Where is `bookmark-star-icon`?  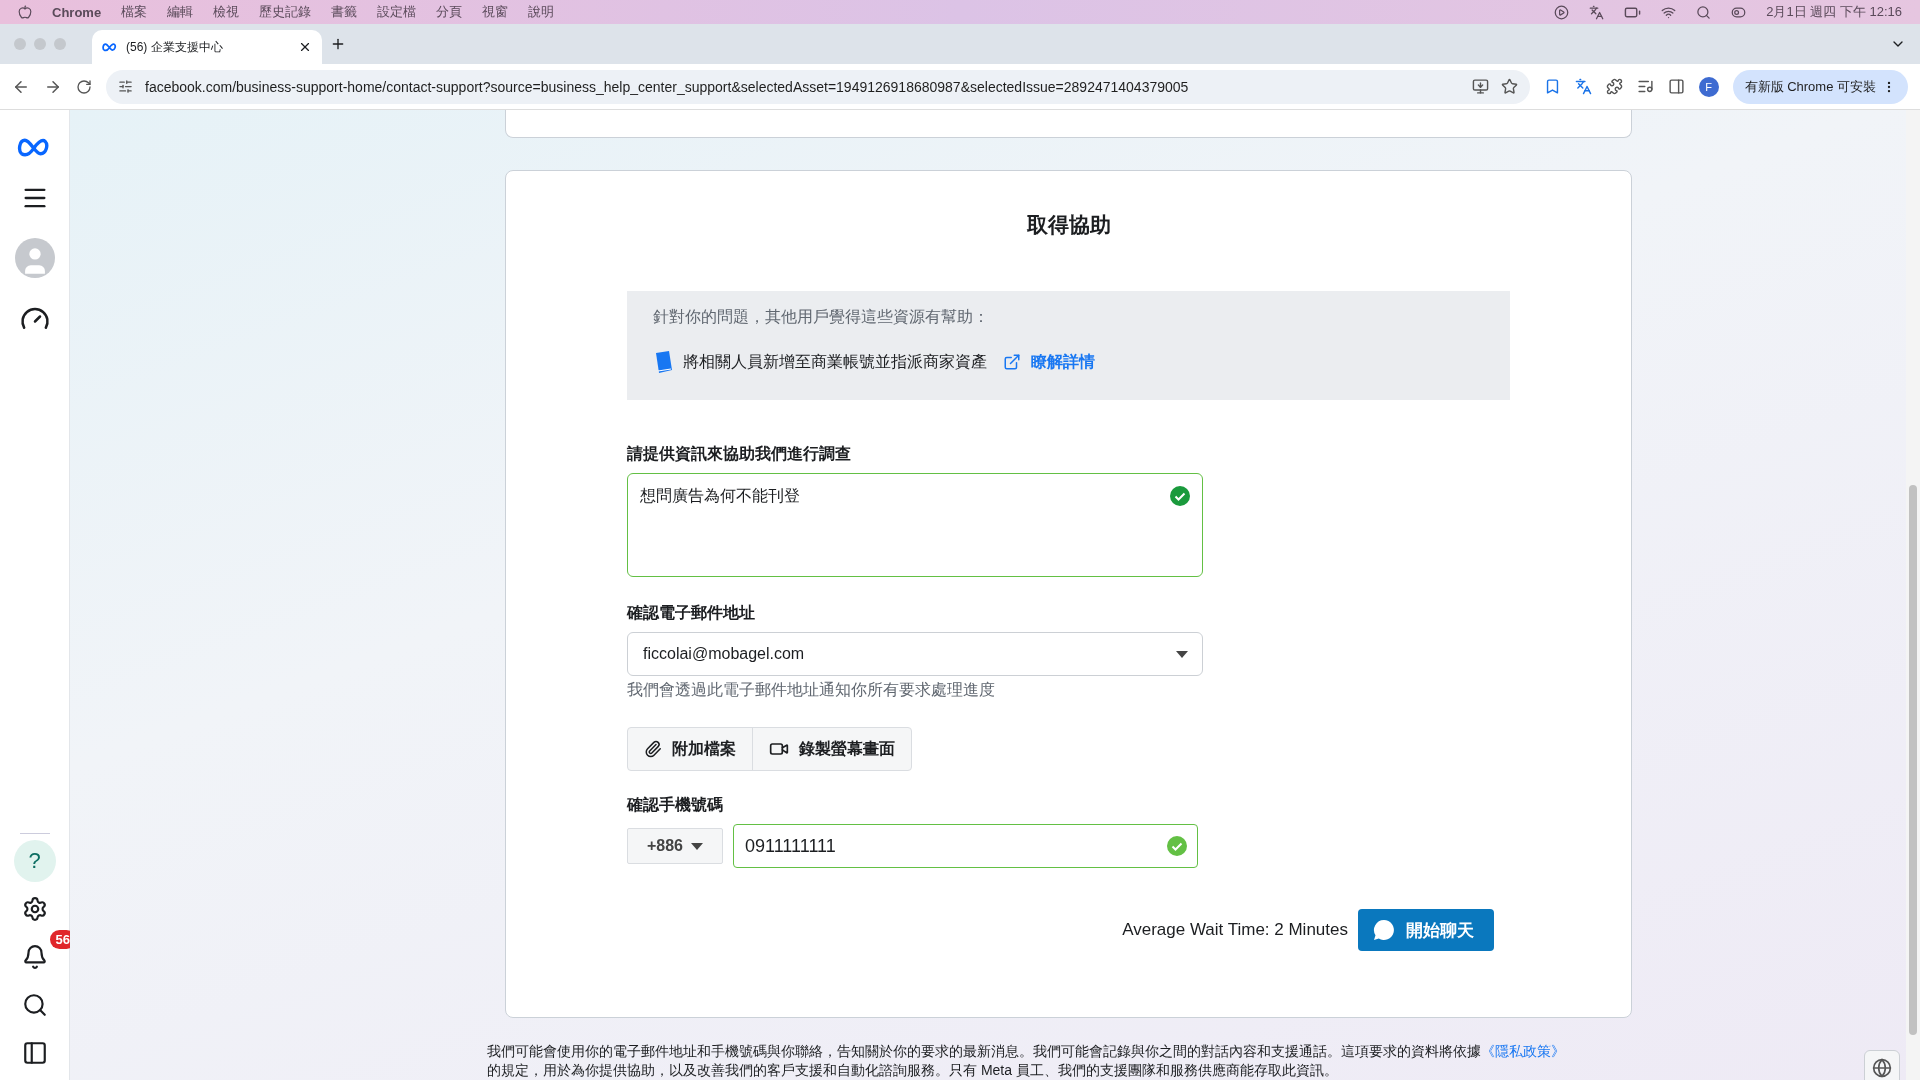 bookmark-star-icon is located at coordinates (1509, 86).